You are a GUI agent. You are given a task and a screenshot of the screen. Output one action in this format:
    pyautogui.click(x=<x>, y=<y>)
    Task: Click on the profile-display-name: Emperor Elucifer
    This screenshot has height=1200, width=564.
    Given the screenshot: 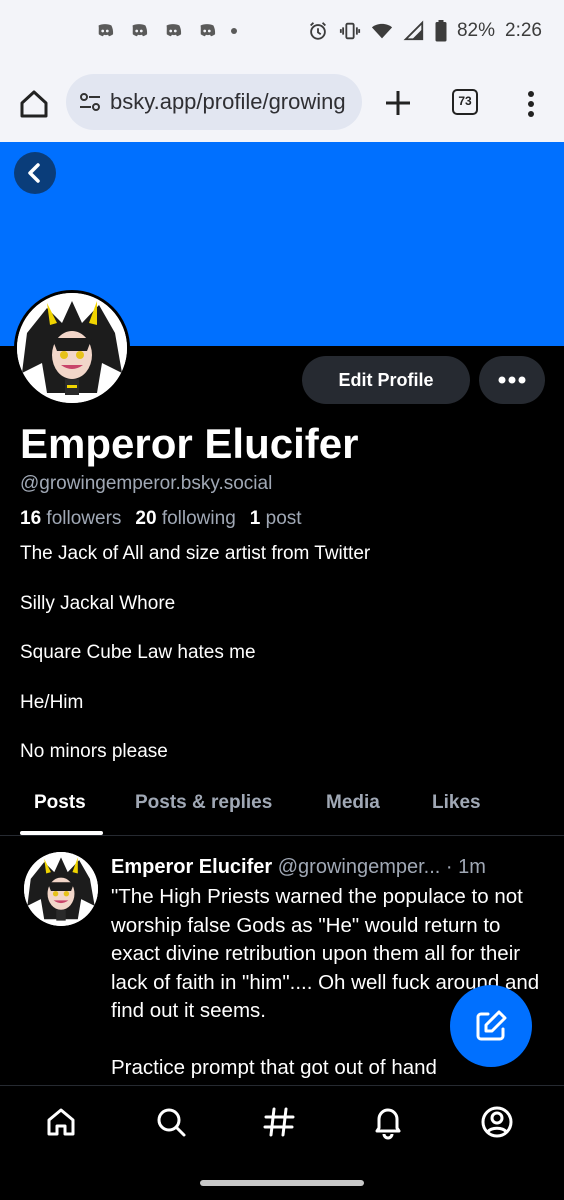 What is the action you would take?
    pyautogui.click(x=189, y=443)
    